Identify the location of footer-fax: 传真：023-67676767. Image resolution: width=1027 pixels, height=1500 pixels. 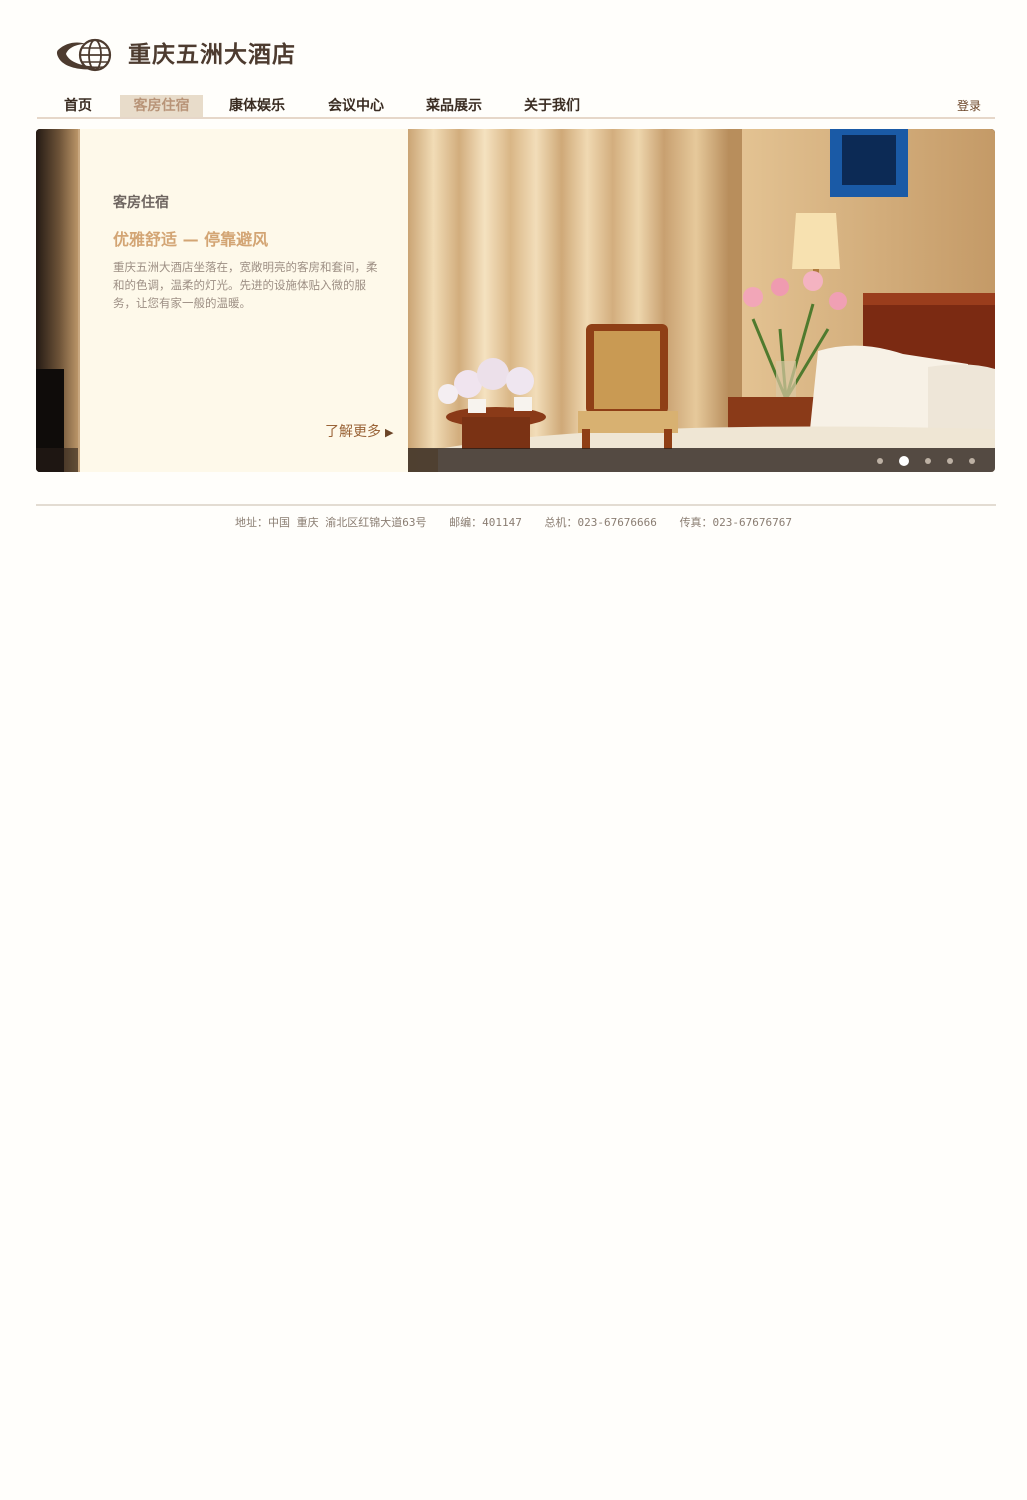
(736, 522).